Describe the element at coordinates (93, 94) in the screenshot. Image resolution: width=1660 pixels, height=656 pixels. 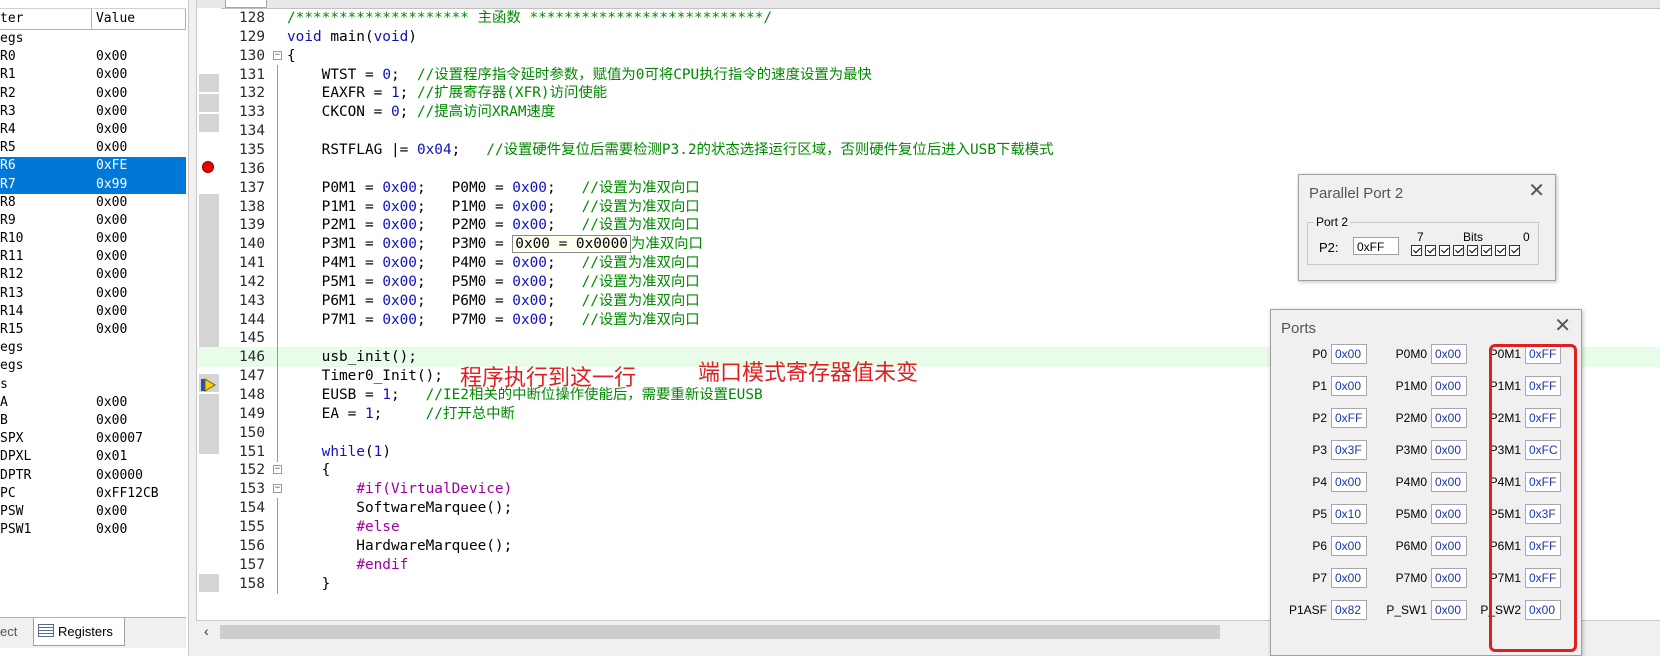
I see `register-row: R2 0x00` at that location.